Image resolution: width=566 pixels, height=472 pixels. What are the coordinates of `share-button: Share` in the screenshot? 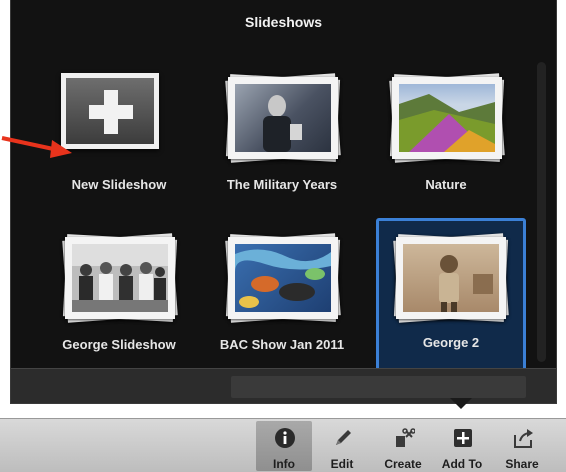 It's located at (522, 446).